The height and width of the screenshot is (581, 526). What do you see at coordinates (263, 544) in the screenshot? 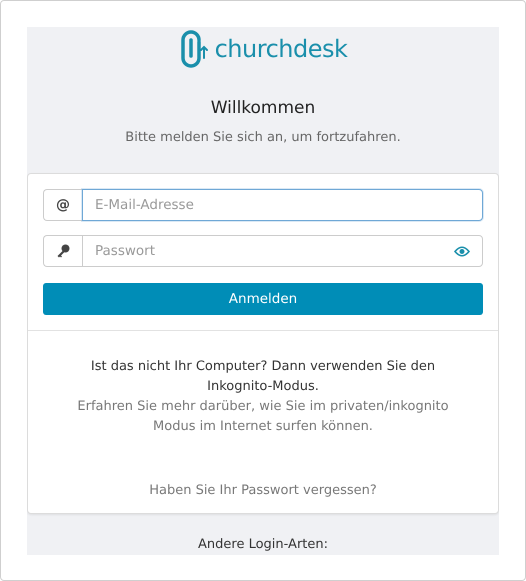
I see `other-logins-label: Andere Login-Arten:` at bounding box center [263, 544].